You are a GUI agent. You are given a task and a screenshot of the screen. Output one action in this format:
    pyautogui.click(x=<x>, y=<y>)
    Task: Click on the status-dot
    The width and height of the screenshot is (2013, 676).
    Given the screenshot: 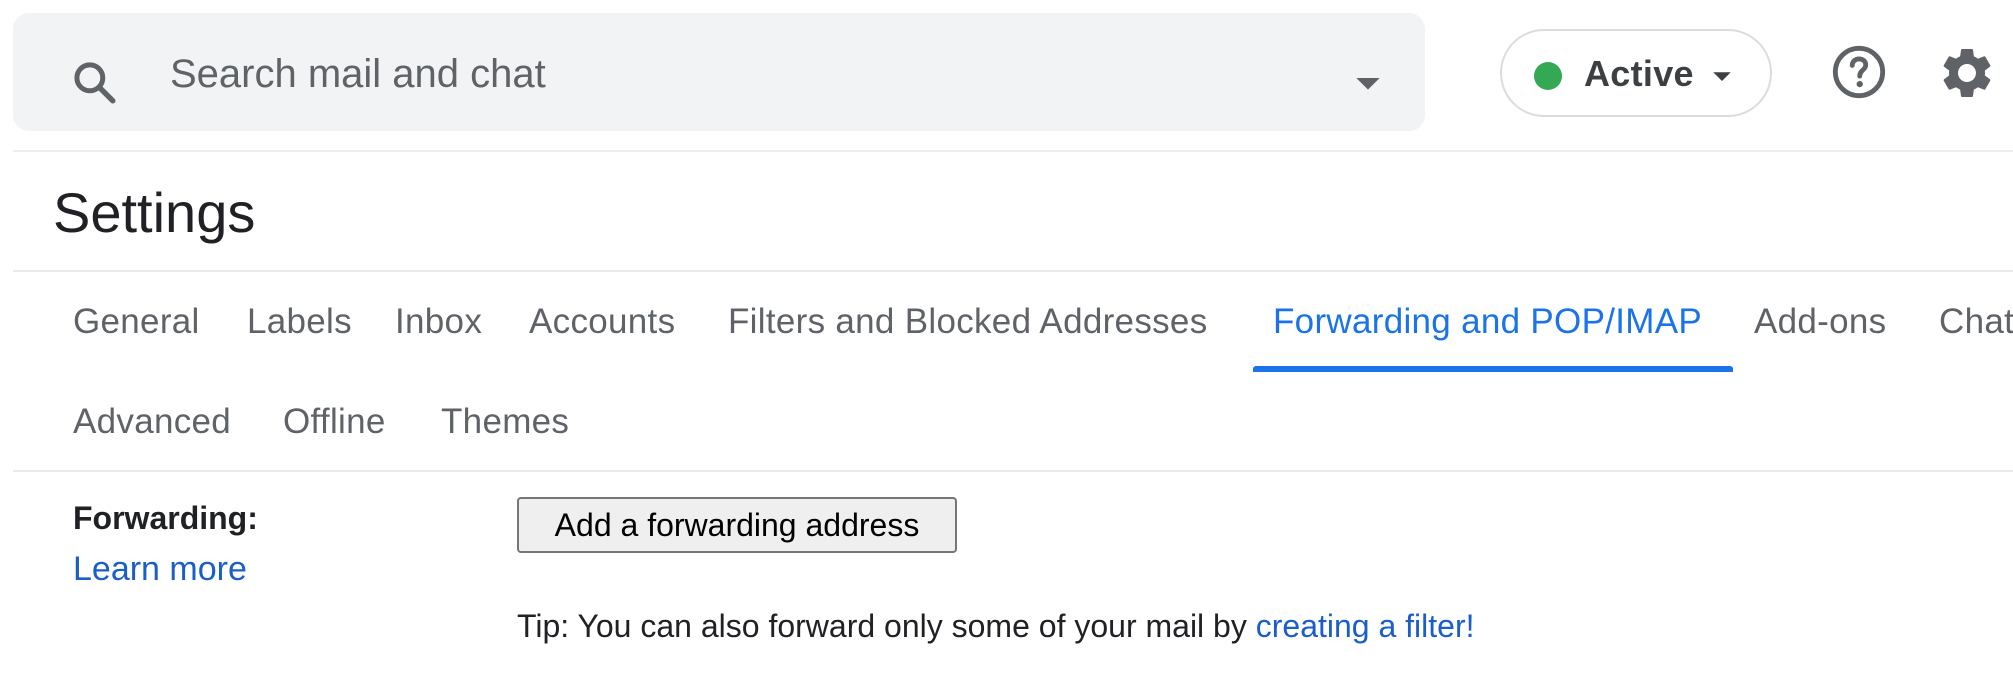 What is the action you would take?
    pyautogui.click(x=1548, y=76)
    